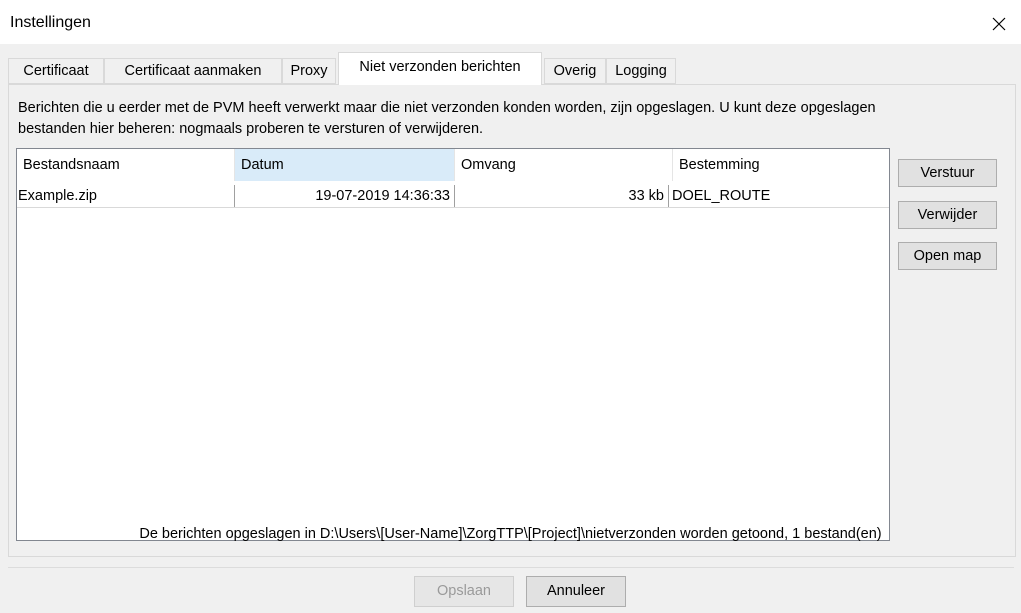 Image resolution: width=1021 pixels, height=613 pixels. I want to click on cell-bestemming: DOEL_ROUTE, so click(721, 196).